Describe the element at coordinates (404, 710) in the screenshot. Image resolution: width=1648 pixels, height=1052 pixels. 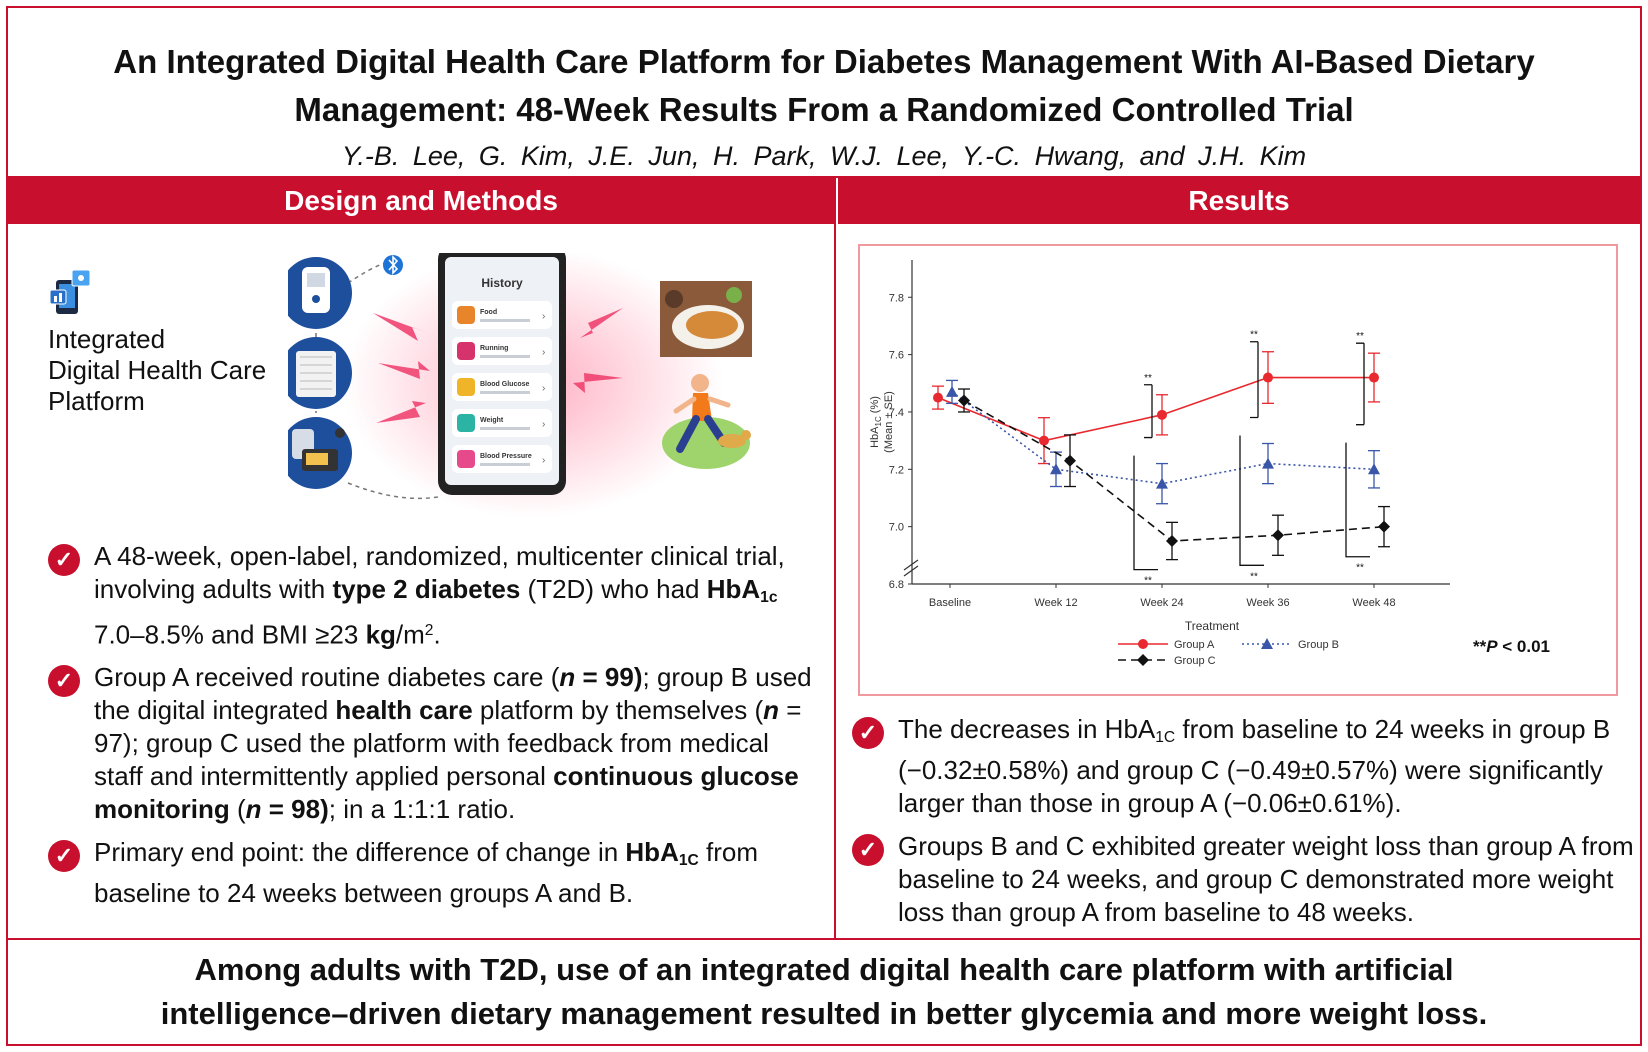
I see `methods-emphasis: health care` at that location.